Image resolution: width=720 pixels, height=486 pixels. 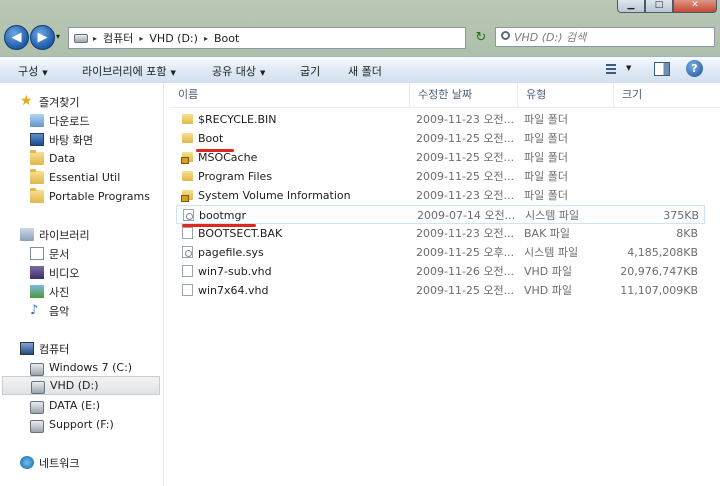 What do you see at coordinates (440, 214) in the screenshot?
I see `file-row: bootmgr 2009-07-14 오전... 시스템 파일 375KB` at bounding box center [440, 214].